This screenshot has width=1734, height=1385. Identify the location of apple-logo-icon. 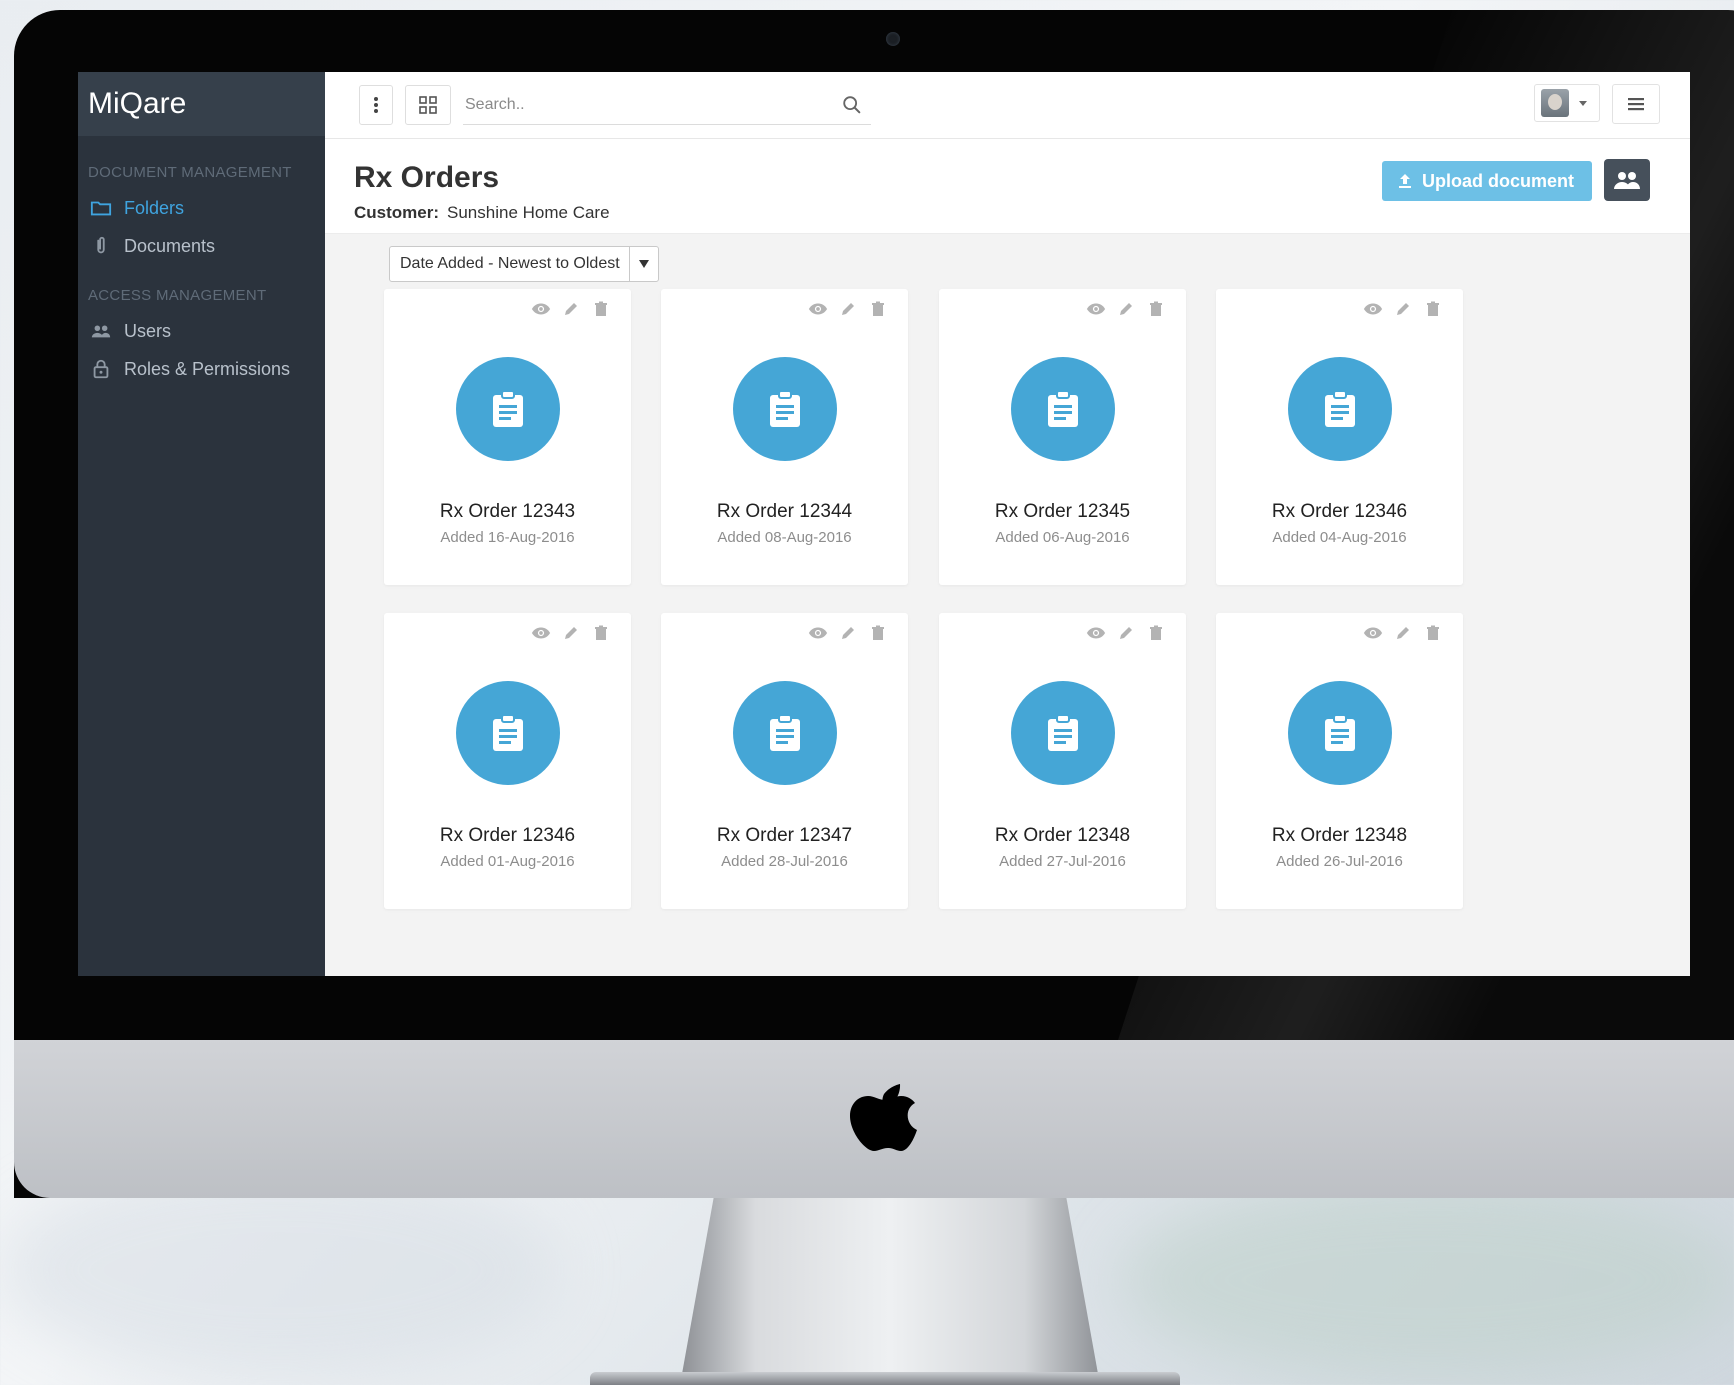
(883, 1117).